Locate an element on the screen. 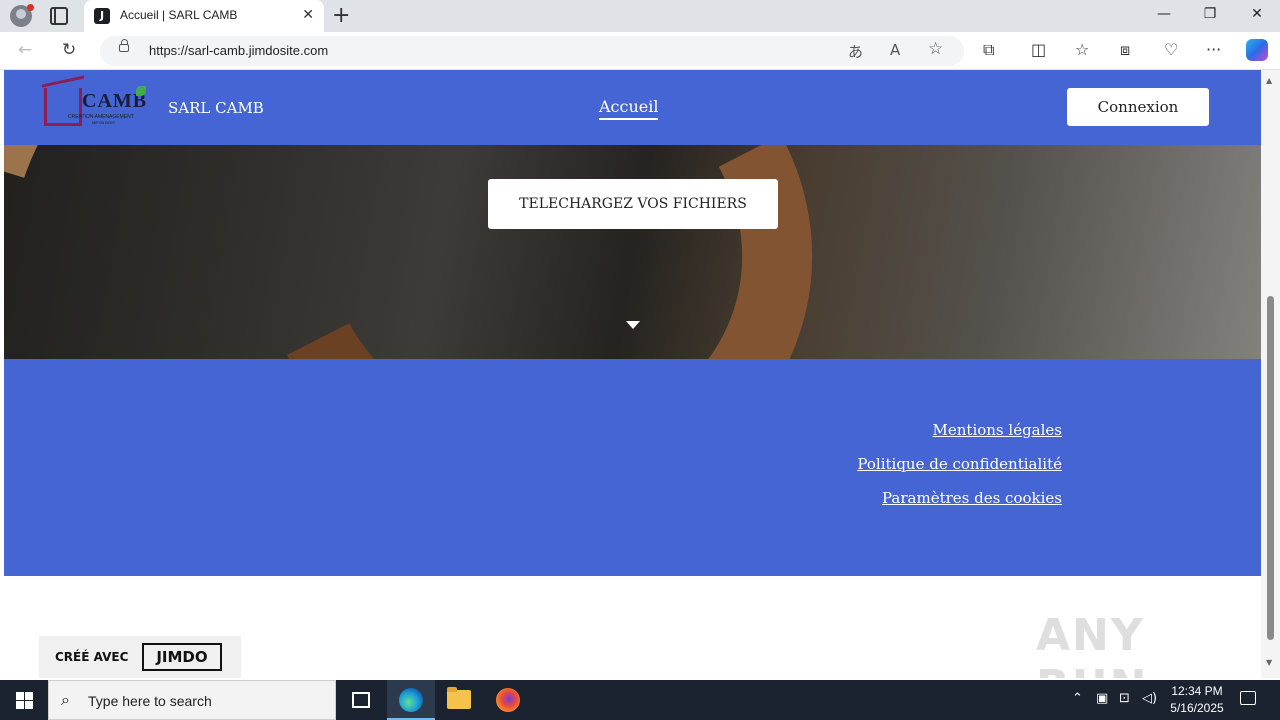 The width and height of the screenshot is (1280, 720). scroll-down-arrow-icon is located at coordinates (633, 325).